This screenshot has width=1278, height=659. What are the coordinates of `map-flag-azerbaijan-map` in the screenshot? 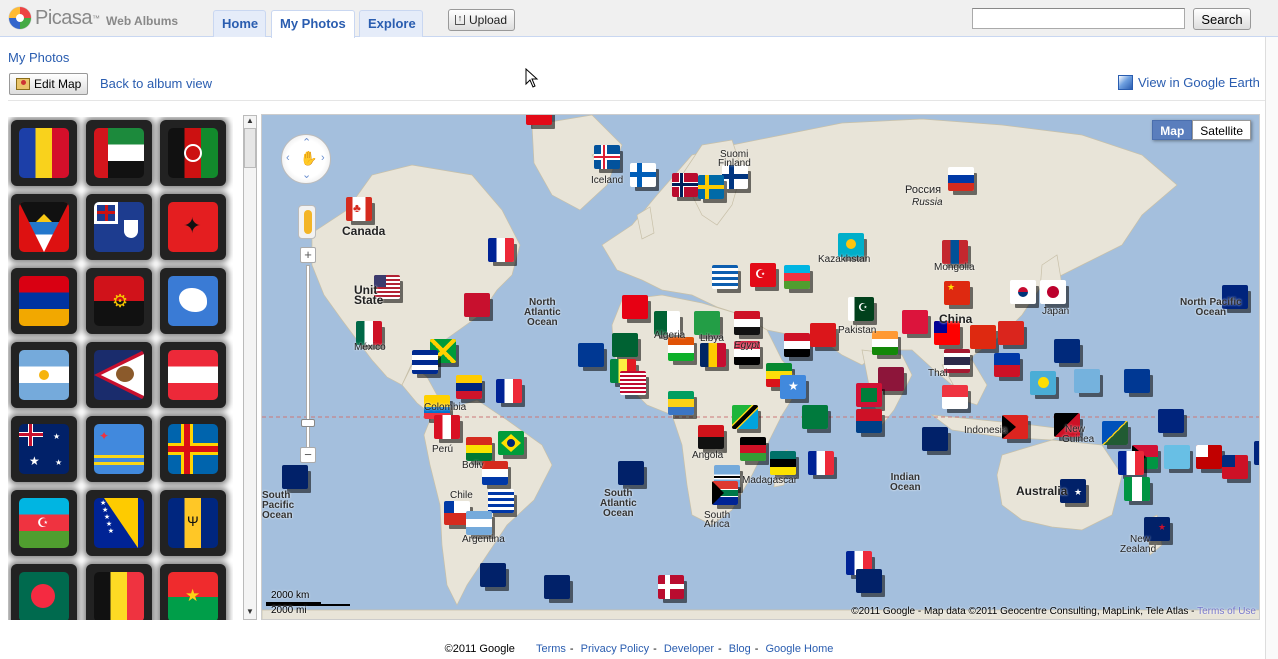 It's located at (797, 277).